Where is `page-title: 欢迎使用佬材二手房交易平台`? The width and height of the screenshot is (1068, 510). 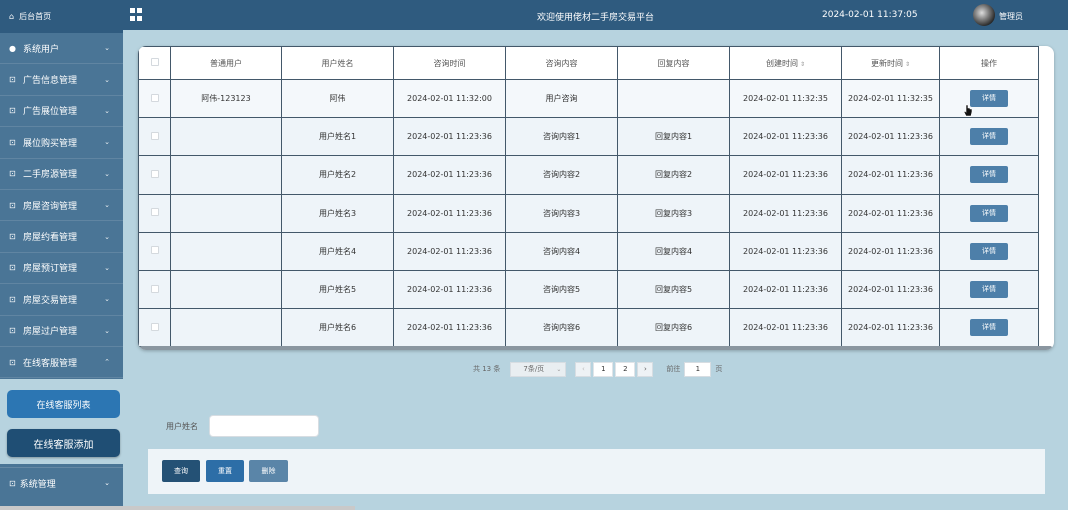 page-title: 欢迎使用佬材二手房交易平台 is located at coordinates (595, 18).